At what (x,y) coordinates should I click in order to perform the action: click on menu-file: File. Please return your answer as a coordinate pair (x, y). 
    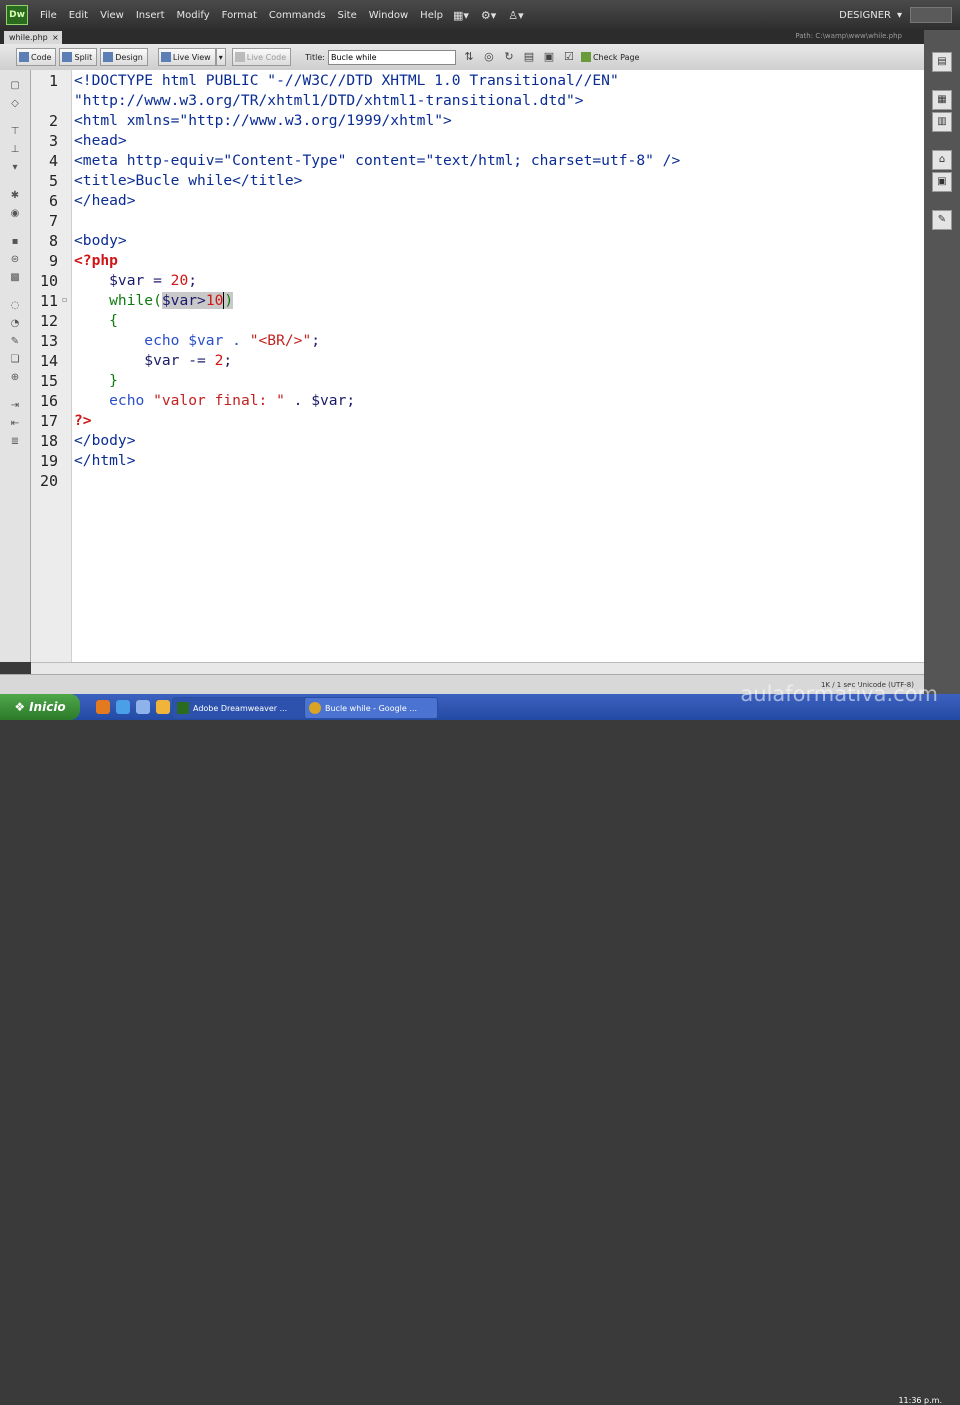
    Looking at the image, I should click on (48, 15).